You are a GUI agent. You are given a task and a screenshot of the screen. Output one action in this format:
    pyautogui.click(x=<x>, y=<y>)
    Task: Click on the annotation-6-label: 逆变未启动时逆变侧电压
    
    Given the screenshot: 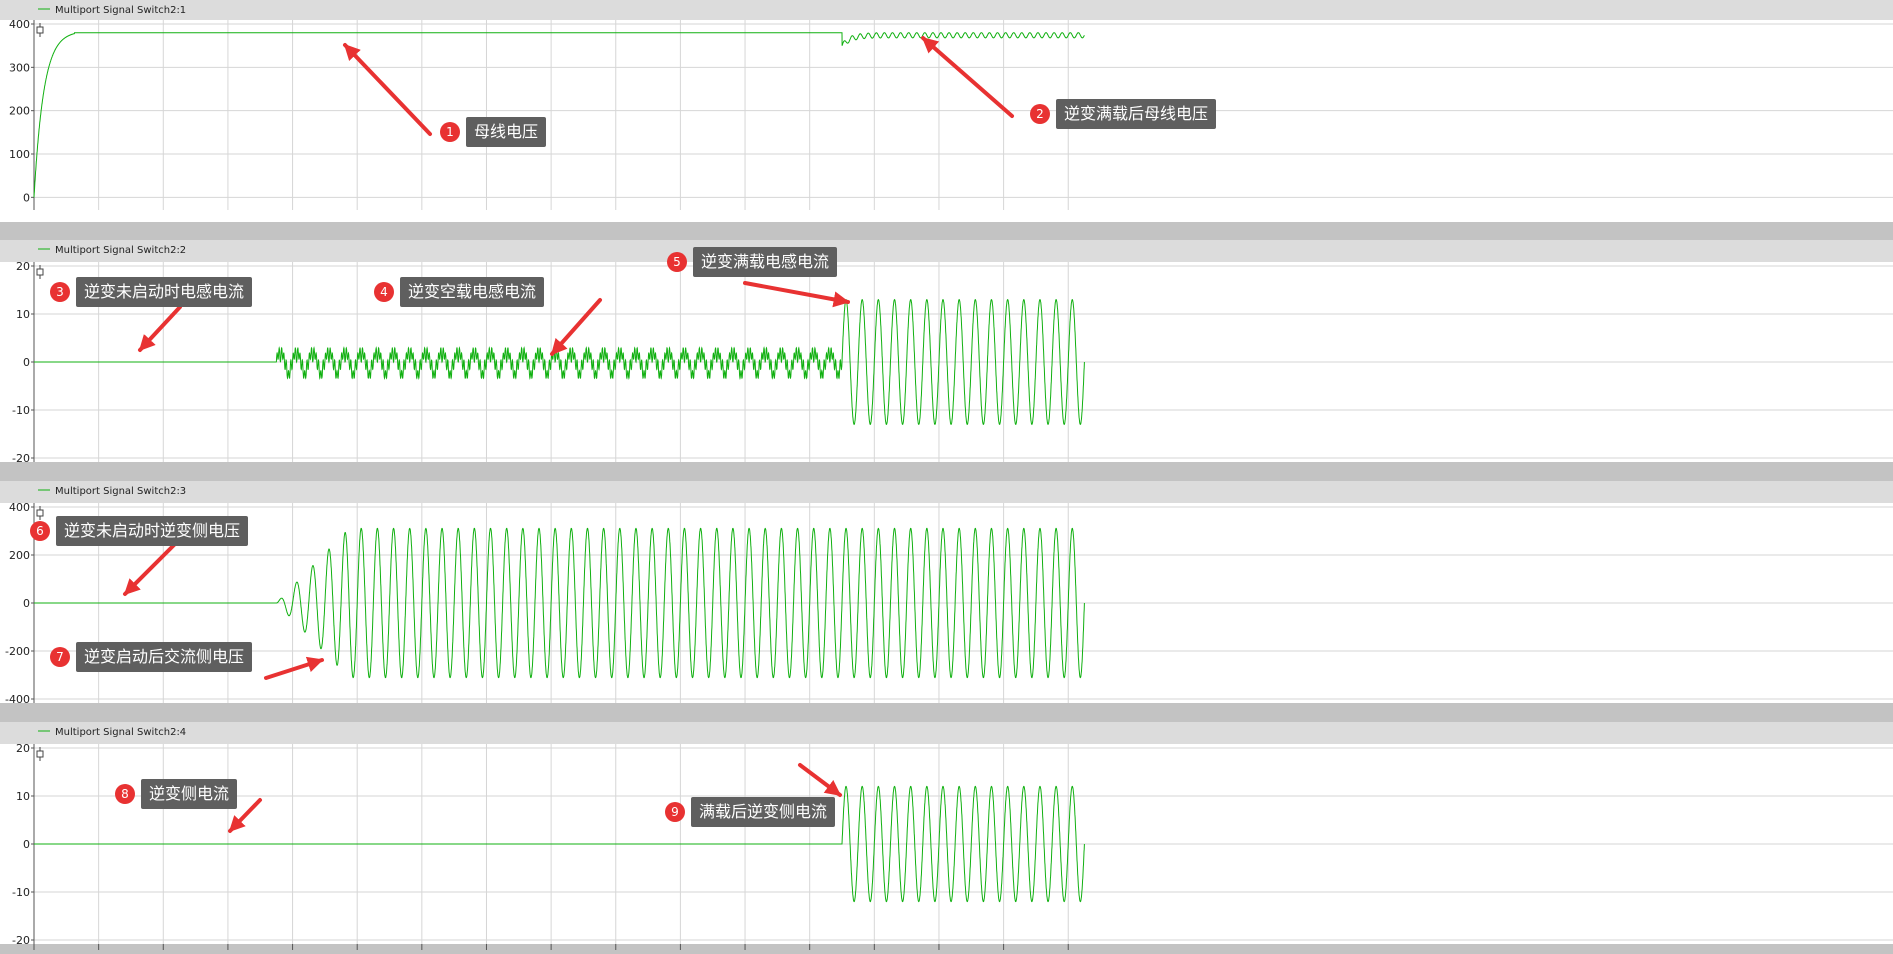 What is the action you would take?
    pyautogui.click(x=152, y=531)
    